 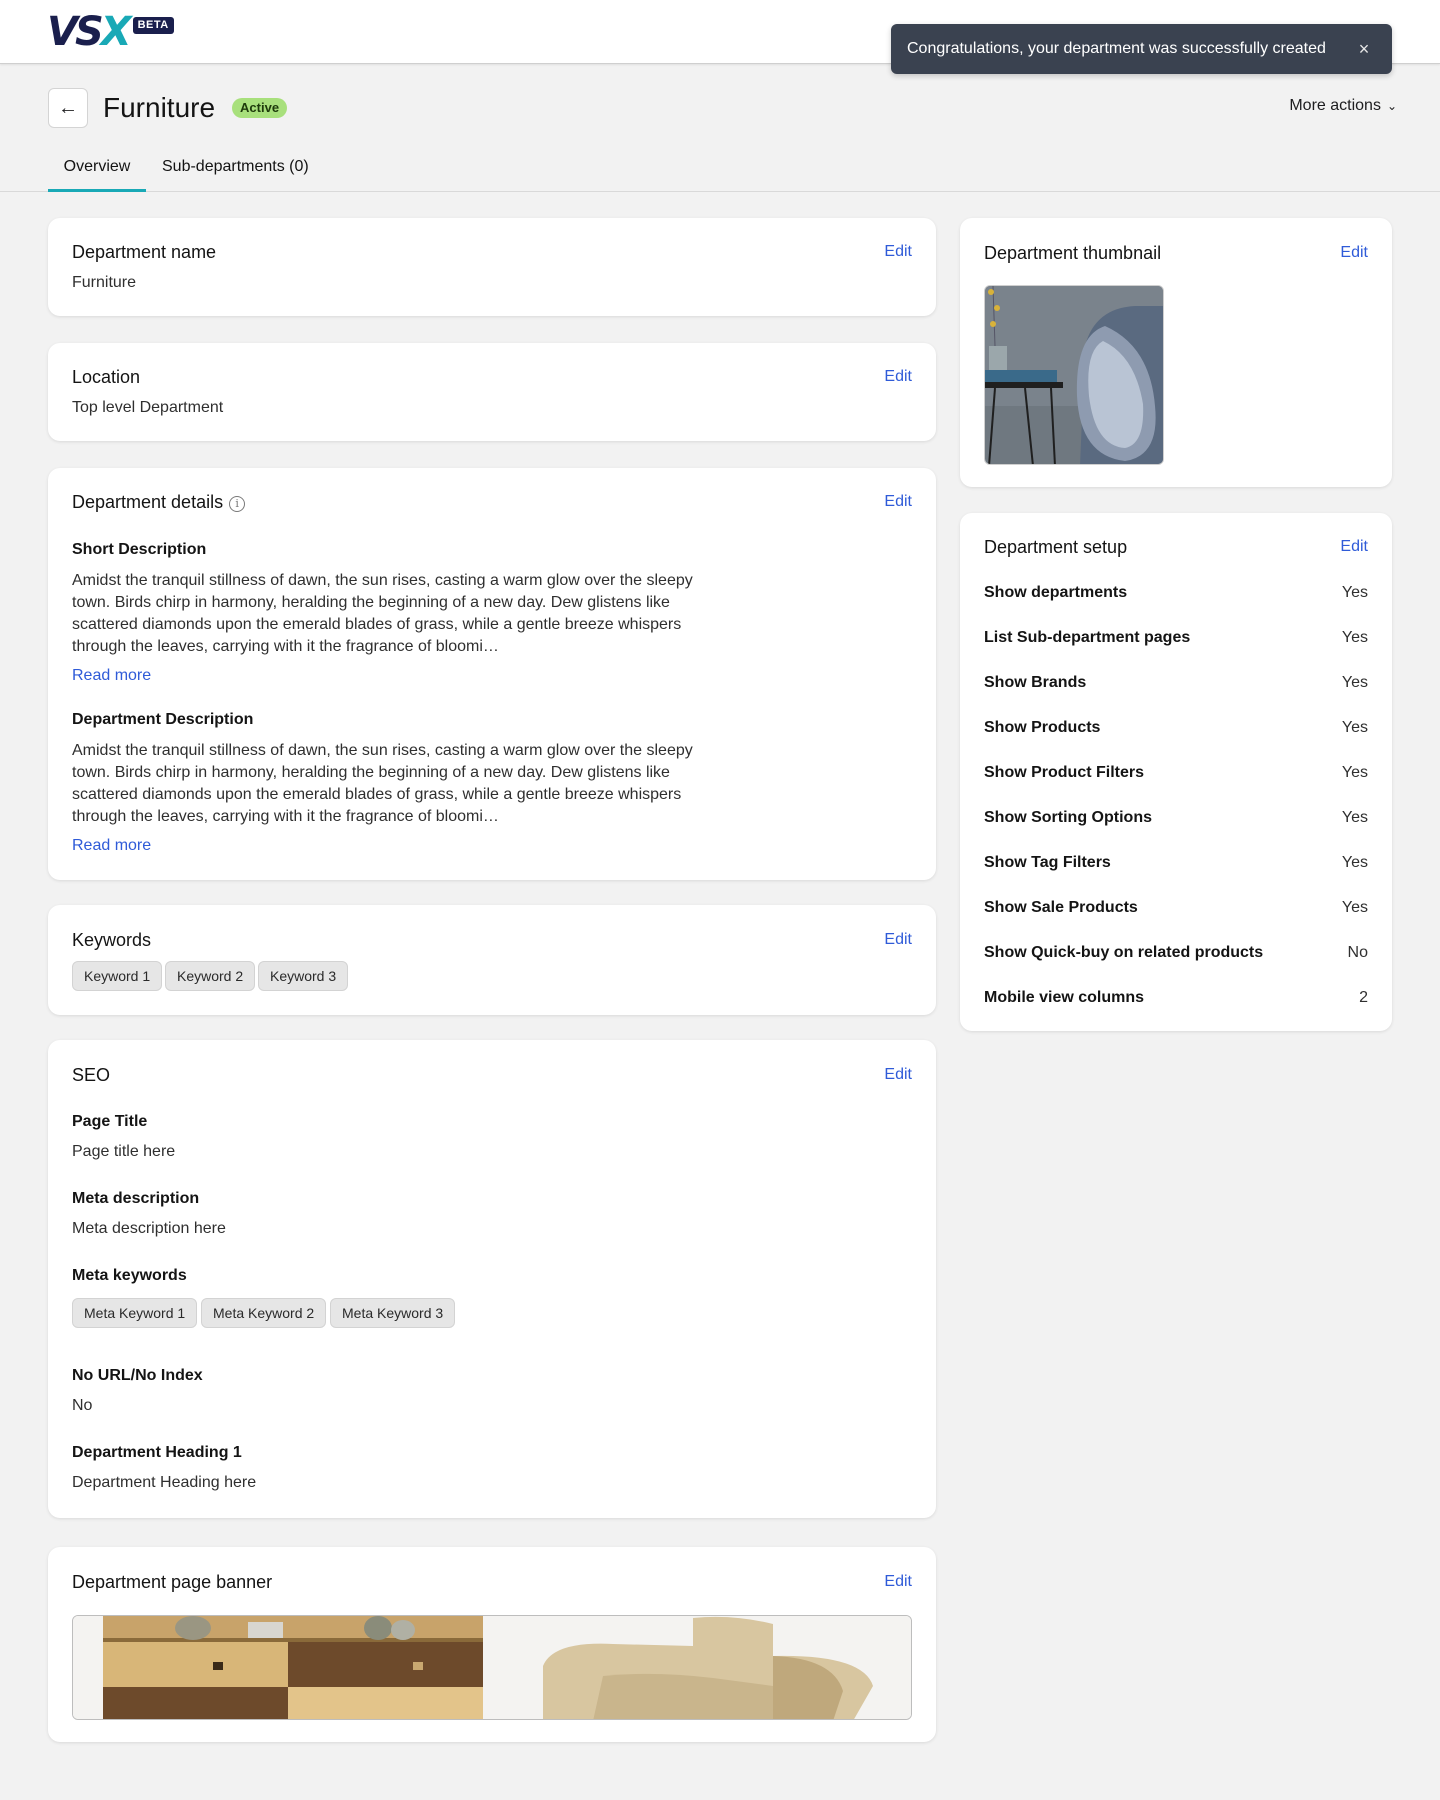 What do you see at coordinates (135, 1313) in the screenshot?
I see `meta-keyword-chip: Meta Keyword 1` at bounding box center [135, 1313].